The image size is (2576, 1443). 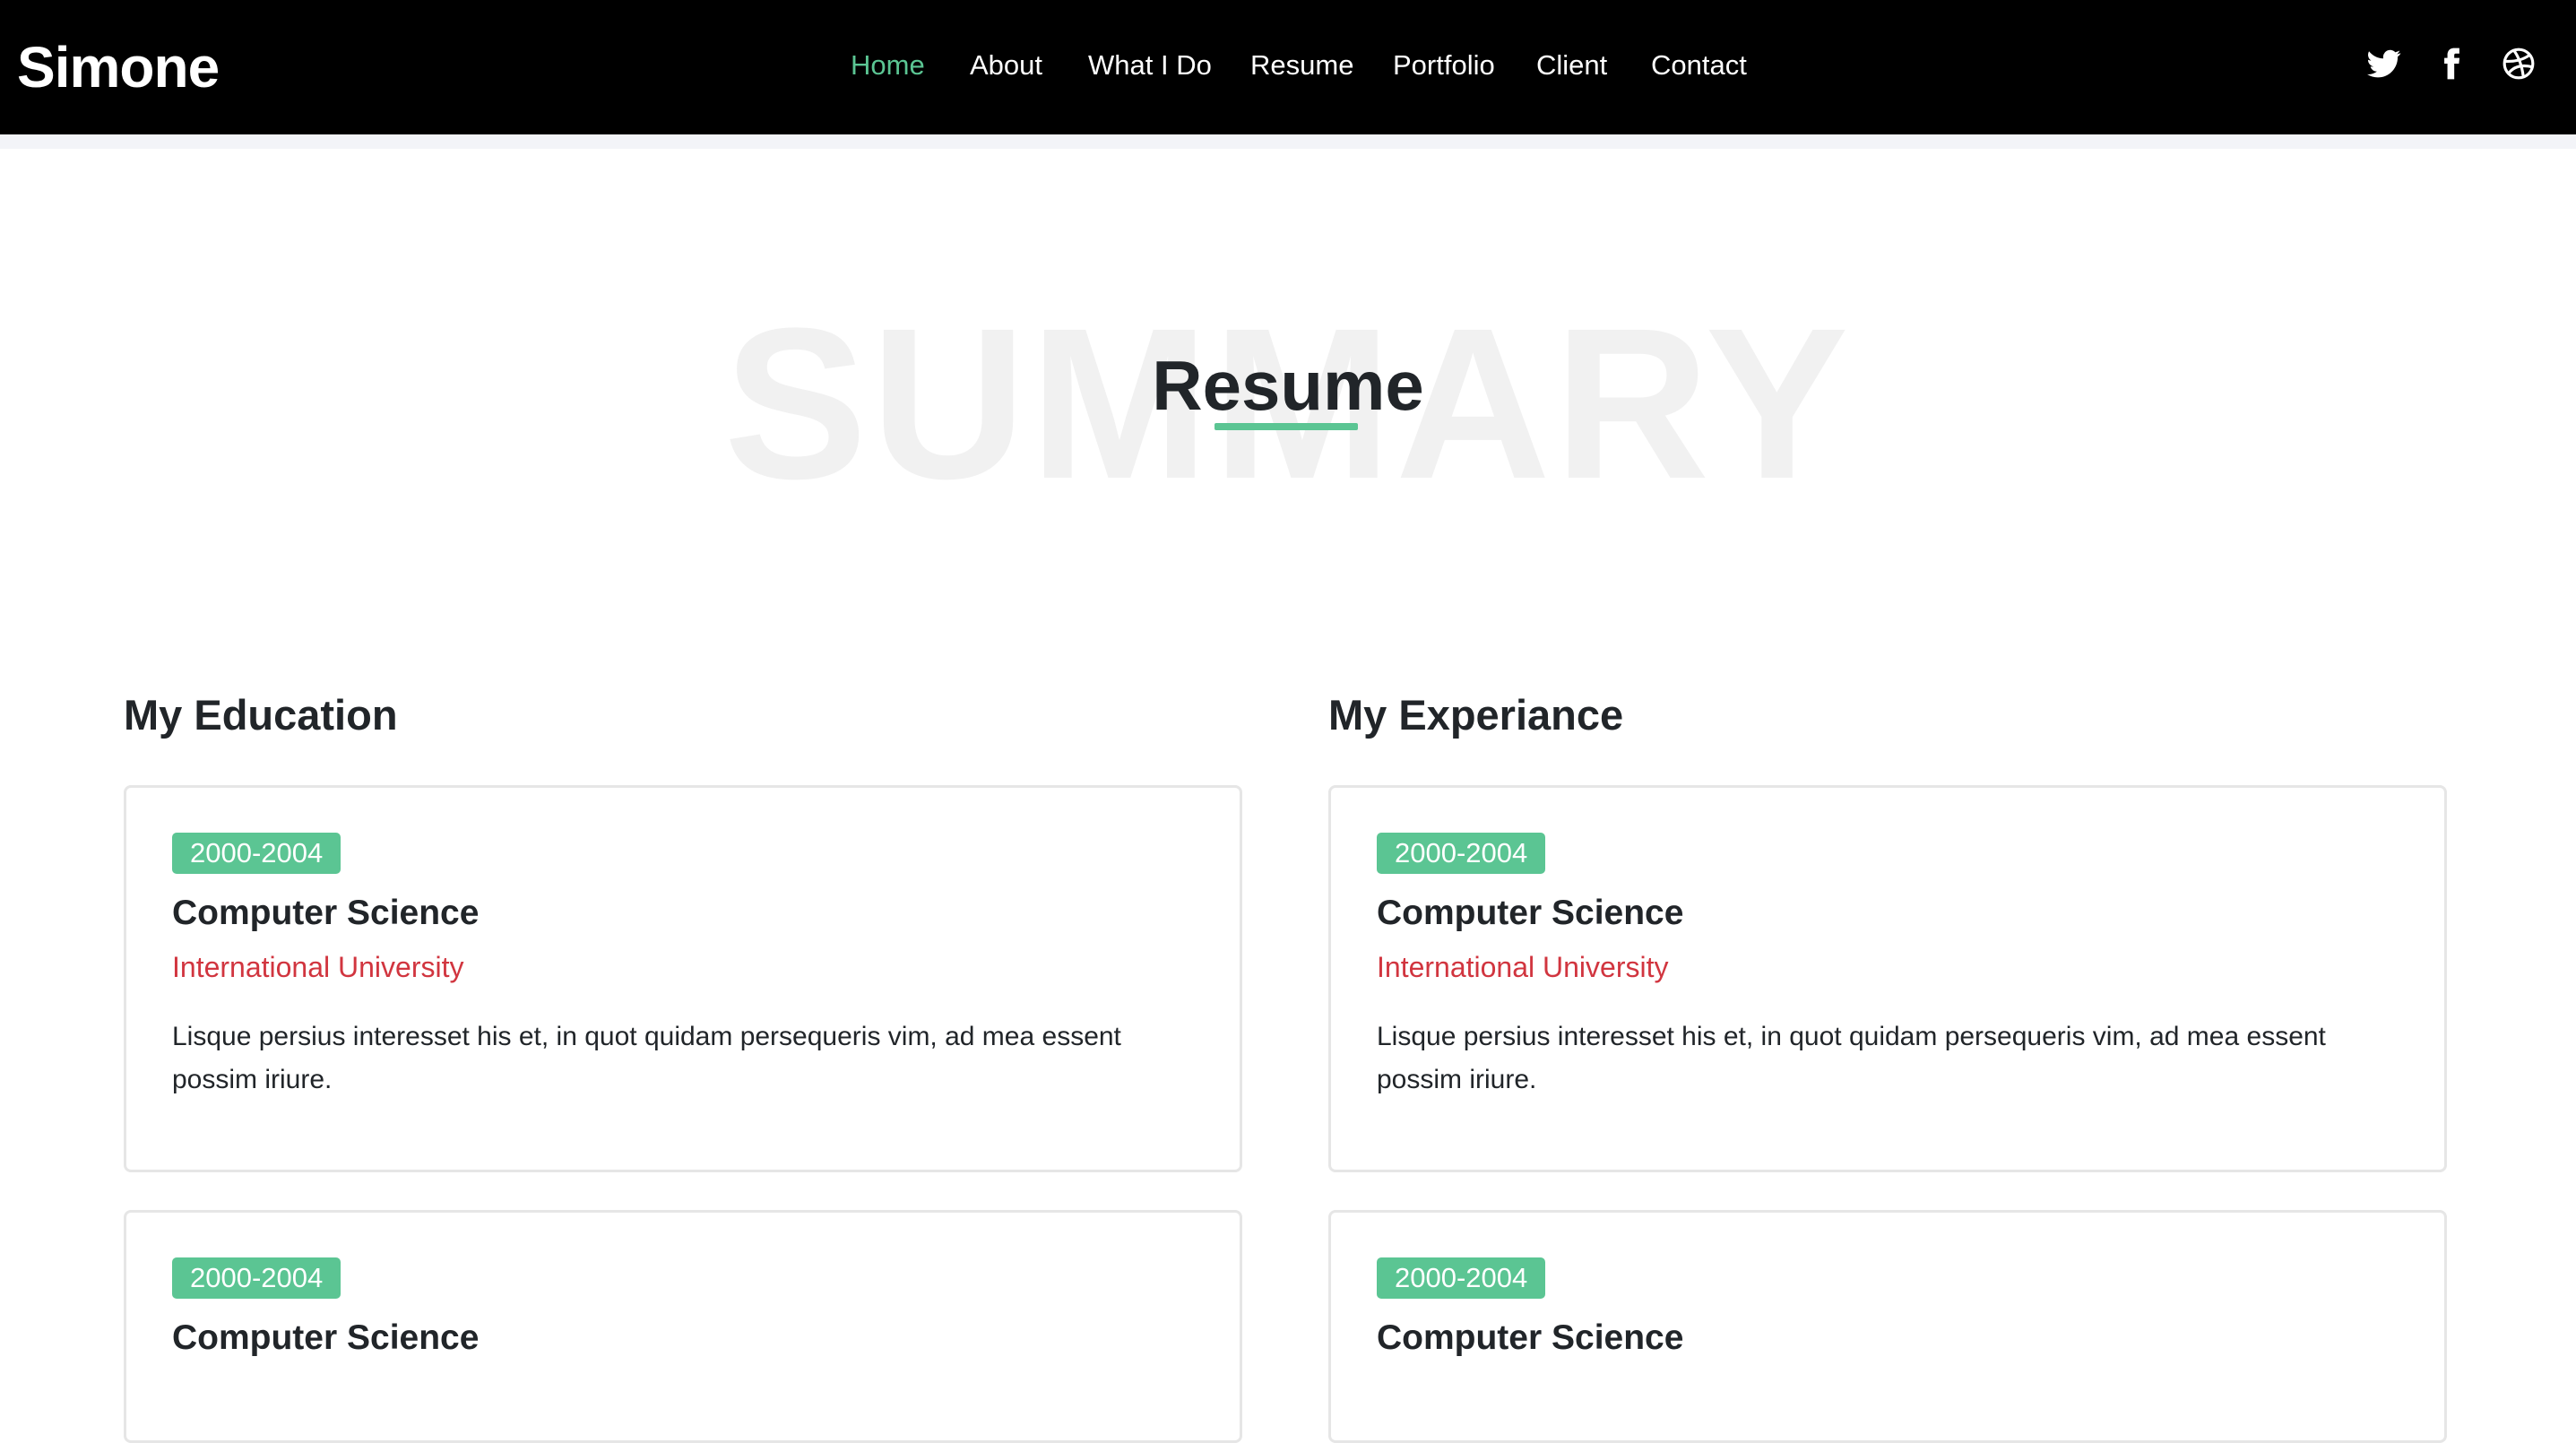 What do you see at coordinates (1887, 1326) in the screenshot?
I see `experience-card: 2000-2004 Computer Science` at bounding box center [1887, 1326].